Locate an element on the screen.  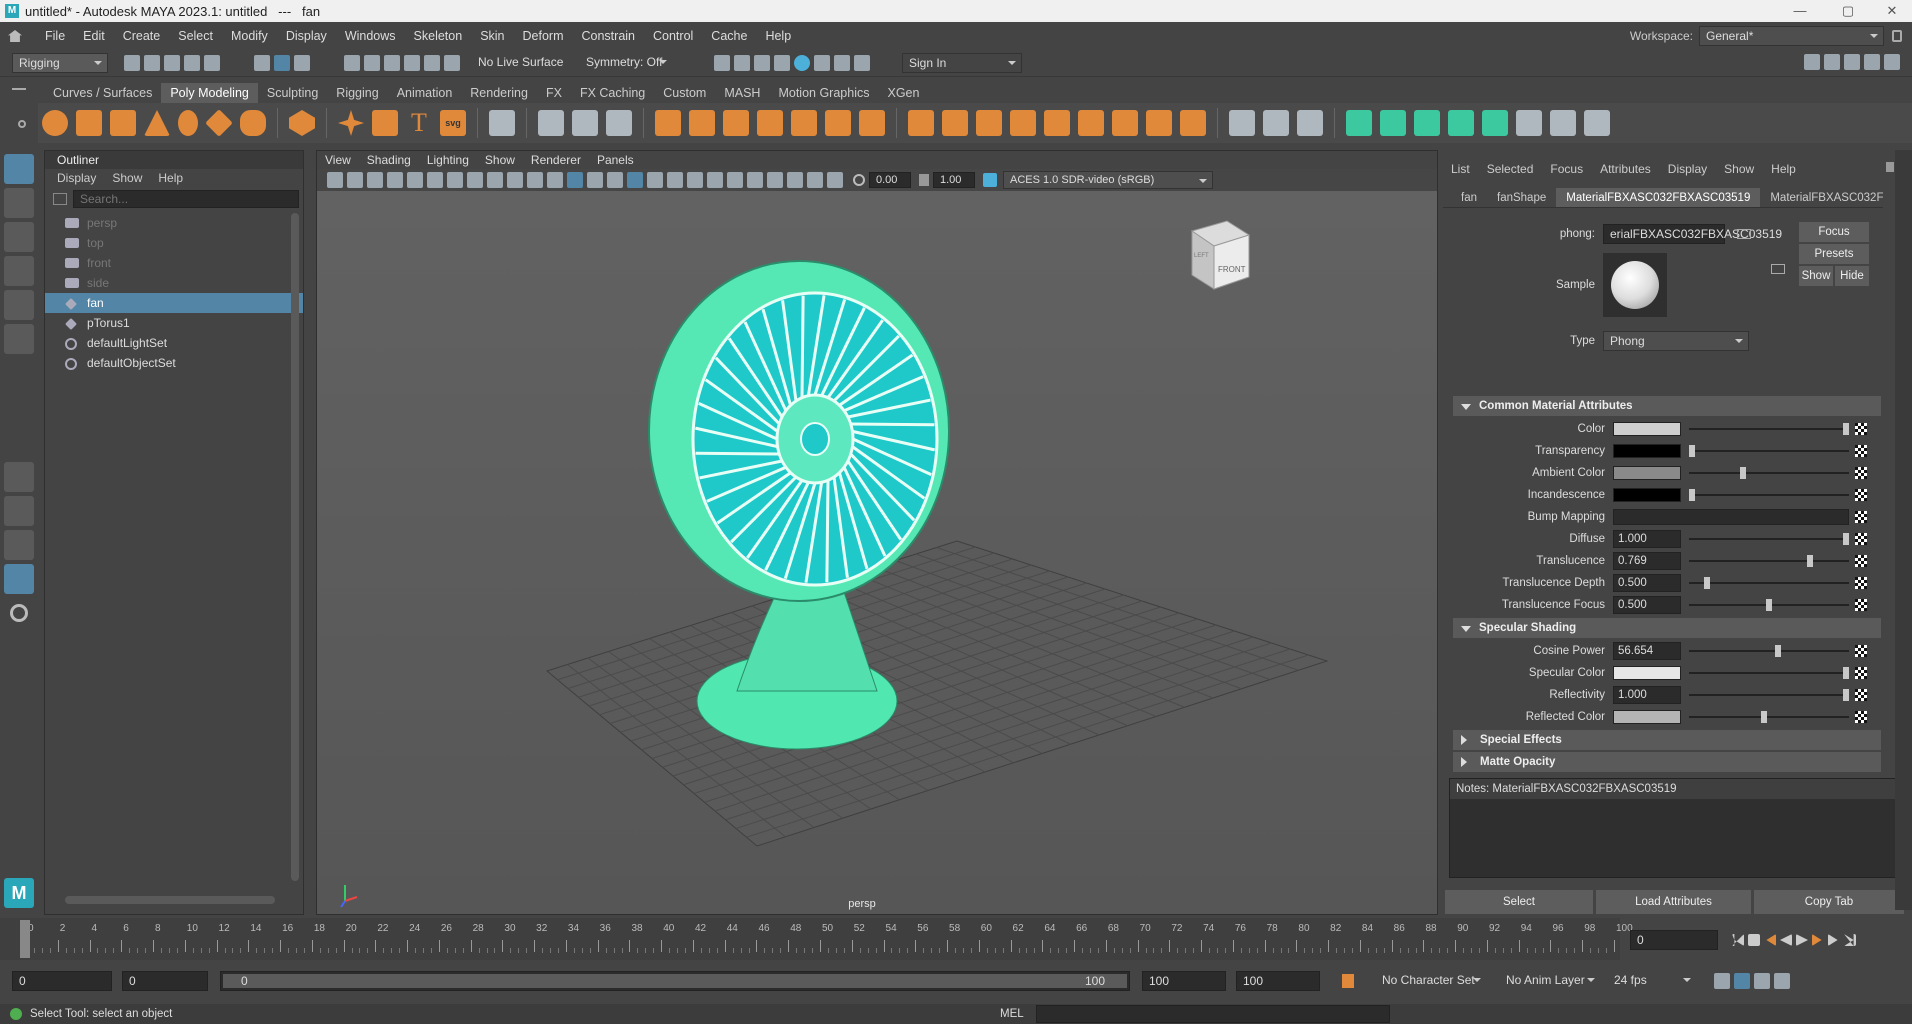
outliner-item-defaultlightset: defaultLightSet is located at coordinates (174, 343).